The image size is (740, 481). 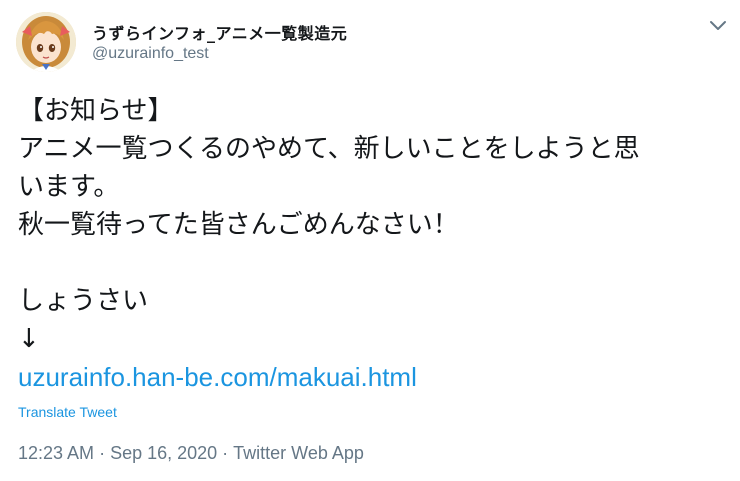 What do you see at coordinates (29, 339) in the screenshot?
I see `tweet-line: ↓` at bounding box center [29, 339].